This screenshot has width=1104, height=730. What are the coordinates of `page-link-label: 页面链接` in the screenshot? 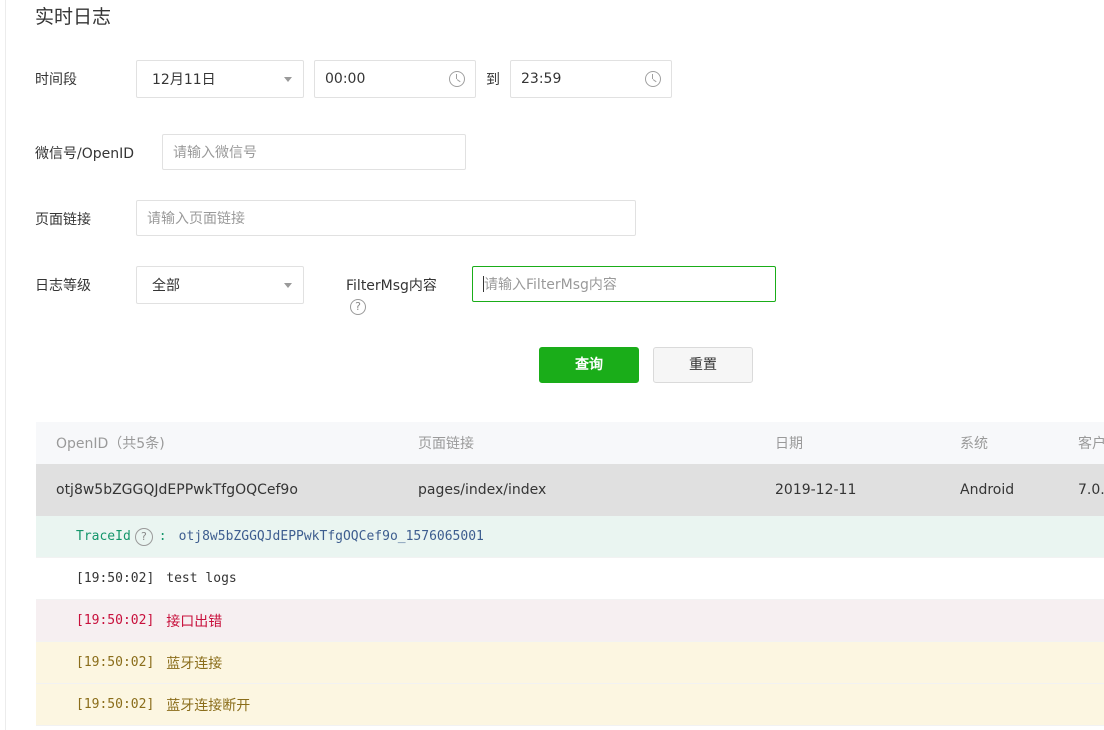 It's located at (63, 220).